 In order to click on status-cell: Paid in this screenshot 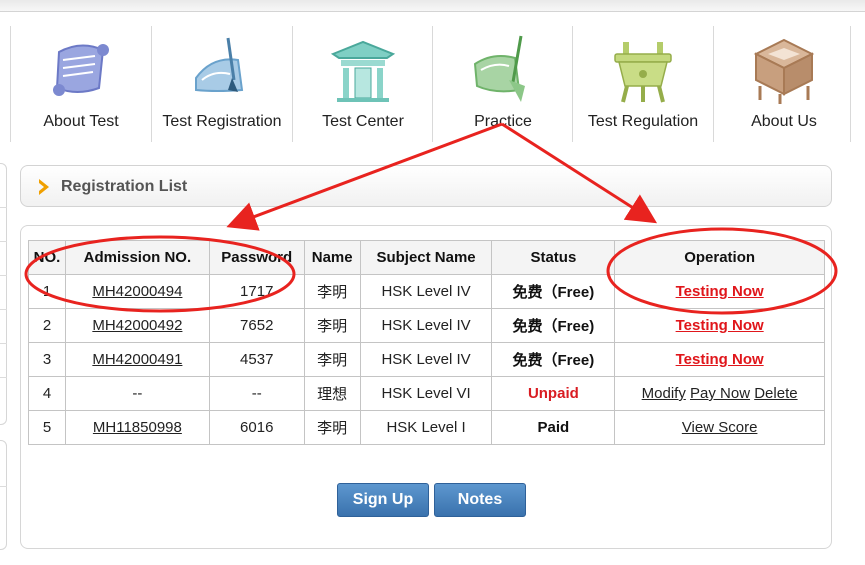, I will do `click(553, 427)`.